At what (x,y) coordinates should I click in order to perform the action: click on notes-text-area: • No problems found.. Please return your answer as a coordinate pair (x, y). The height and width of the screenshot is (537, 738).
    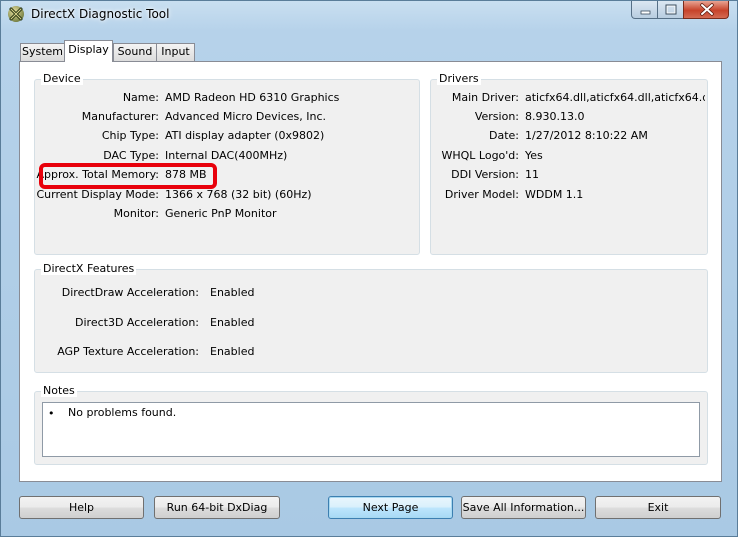
    Looking at the image, I should click on (371, 429).